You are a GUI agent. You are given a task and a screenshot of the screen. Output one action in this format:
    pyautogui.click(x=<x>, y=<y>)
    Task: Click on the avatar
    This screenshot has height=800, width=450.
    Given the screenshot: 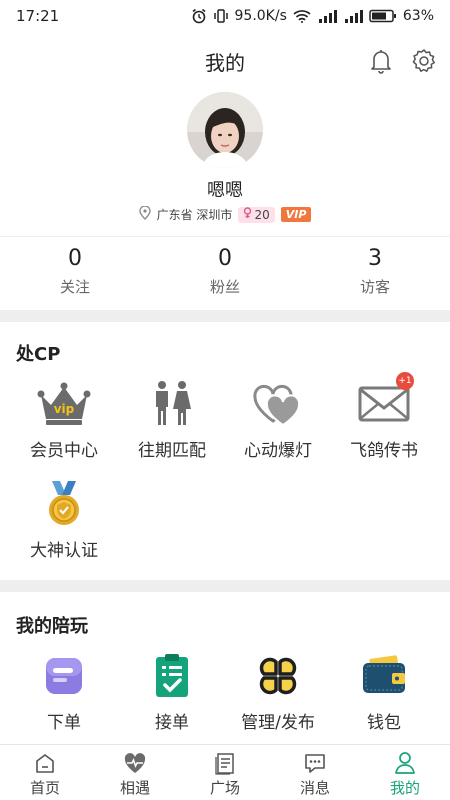 What is the action you would take?
    pyautogui.click(x=225, y=130)
    